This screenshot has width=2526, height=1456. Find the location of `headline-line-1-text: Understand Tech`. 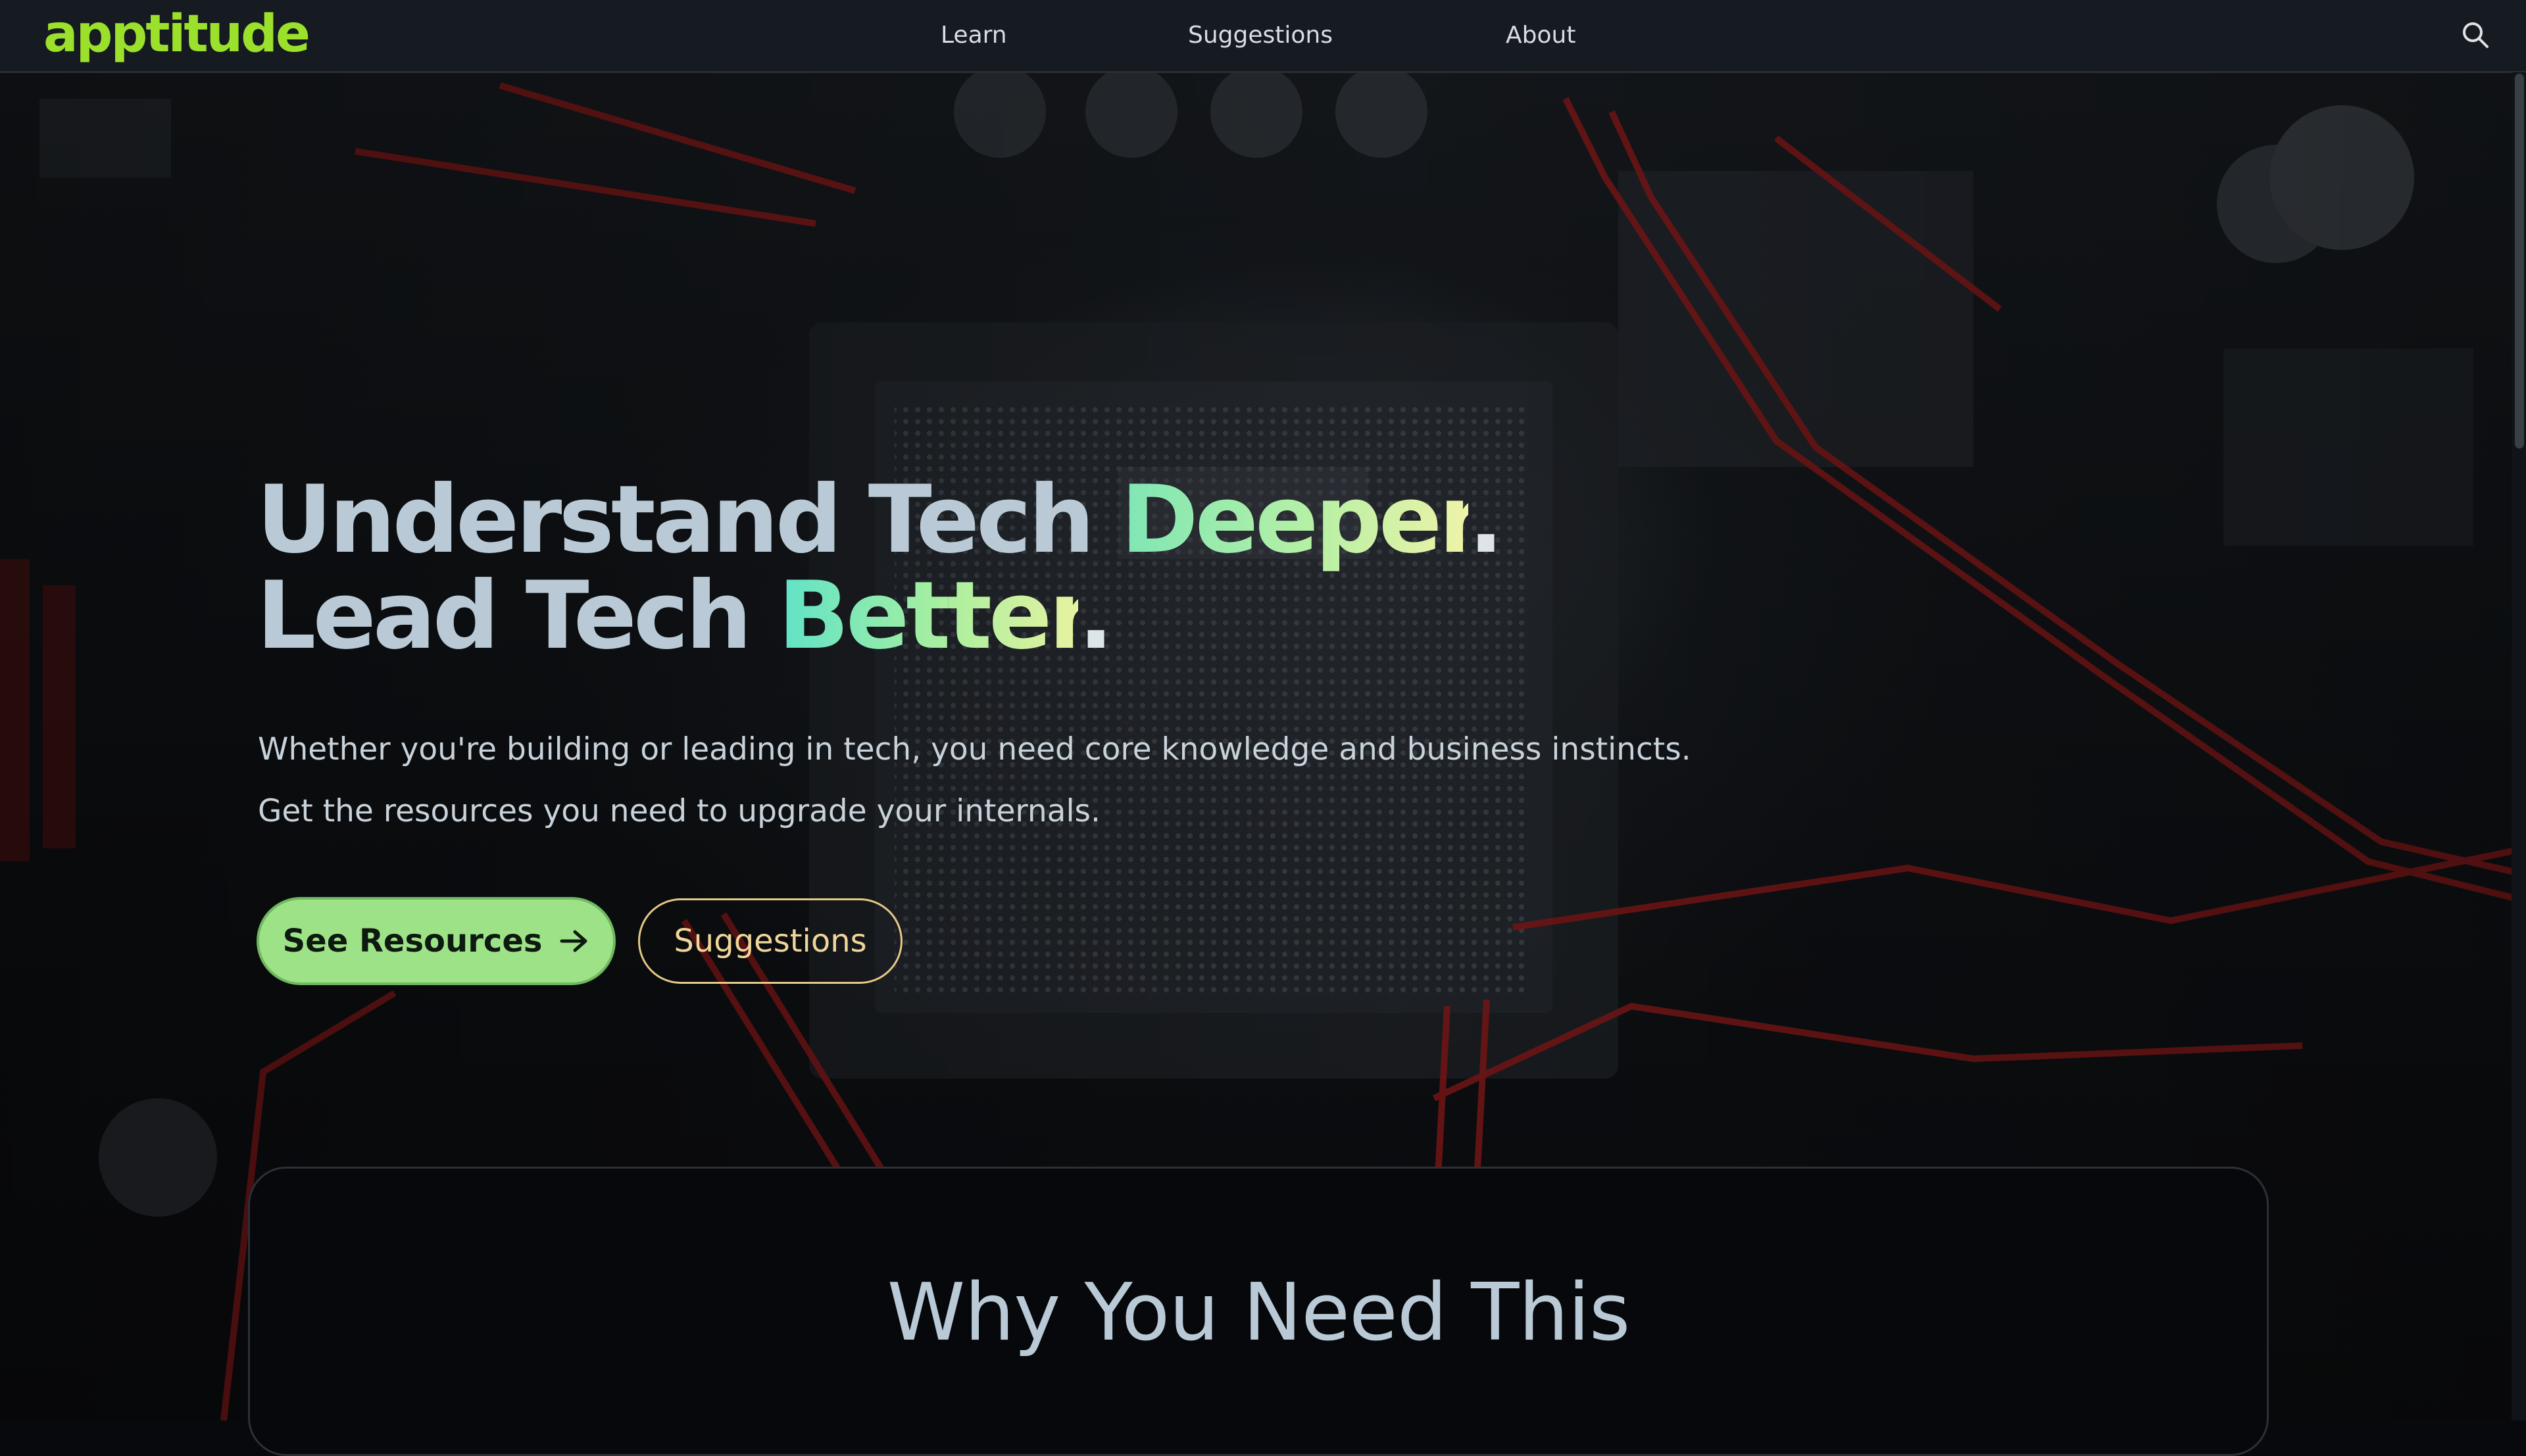

headline-line-1-text: Understand Tech is located at coordinates (689, 520).